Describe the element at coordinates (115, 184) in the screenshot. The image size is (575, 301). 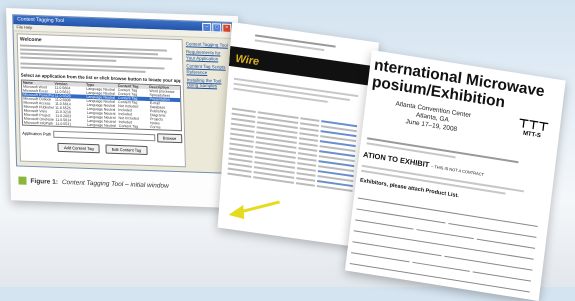
I see `figure-caption-text: Content Tagging Tool – initial window` at that location.